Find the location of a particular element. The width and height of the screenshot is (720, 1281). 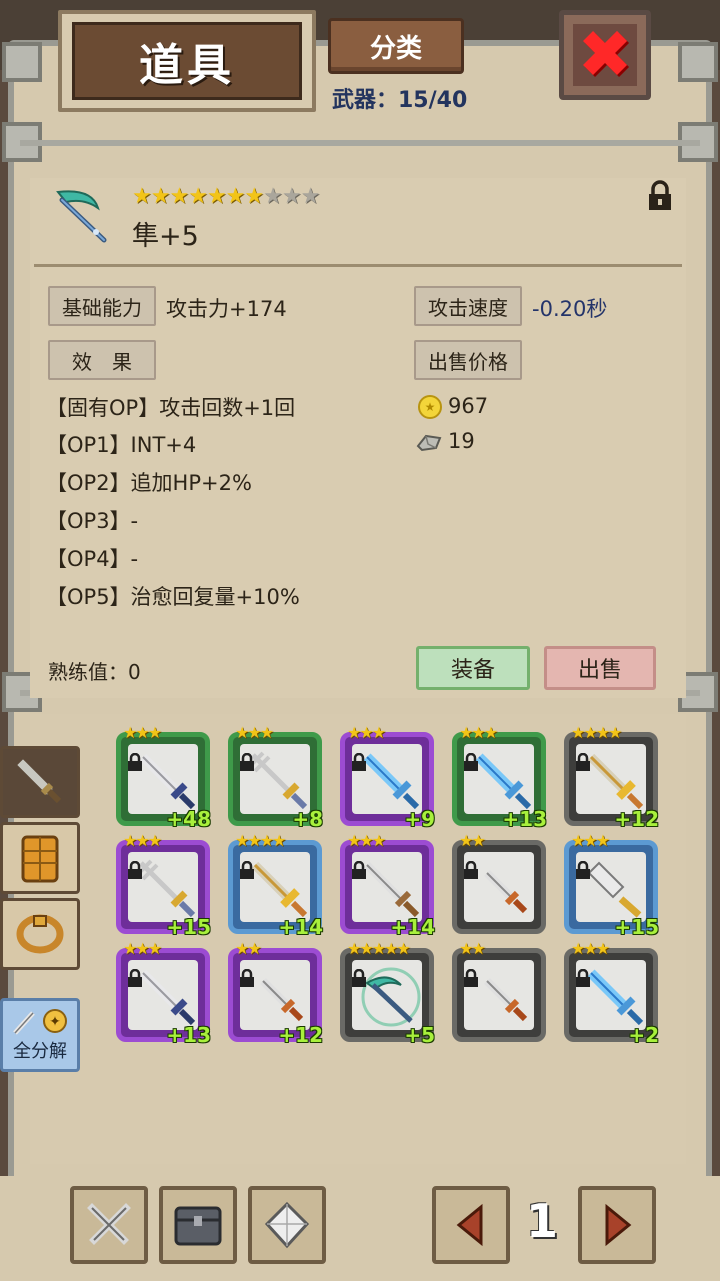

slot-level: +14 is located at coordinates (412, 927).